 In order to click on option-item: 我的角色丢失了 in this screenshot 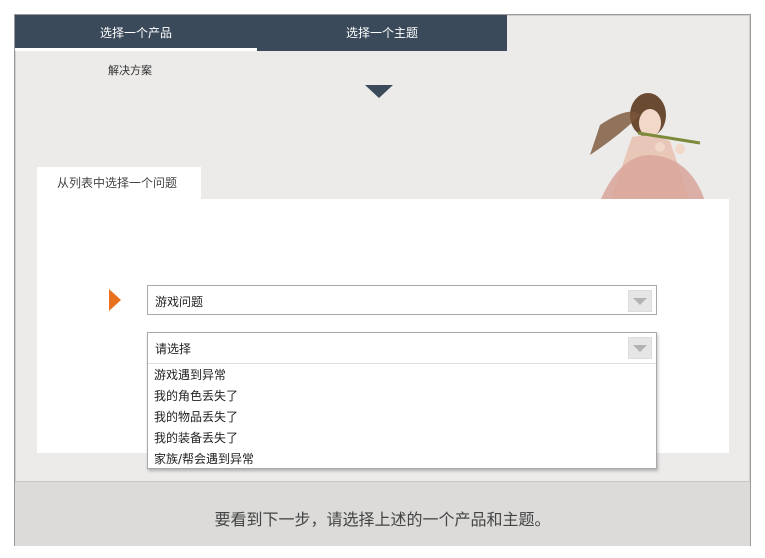, I will do `click(405, 396)`.